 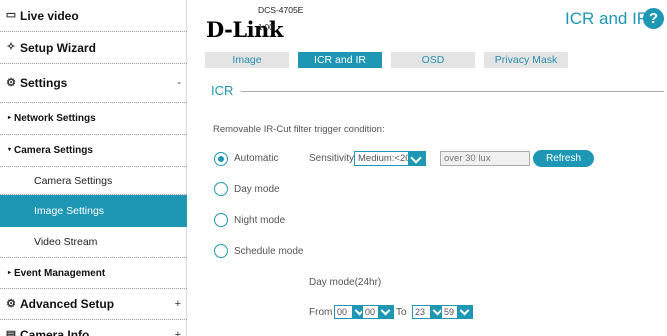 I want to click on to-minute-value: 59, so click(x=449, y=312).